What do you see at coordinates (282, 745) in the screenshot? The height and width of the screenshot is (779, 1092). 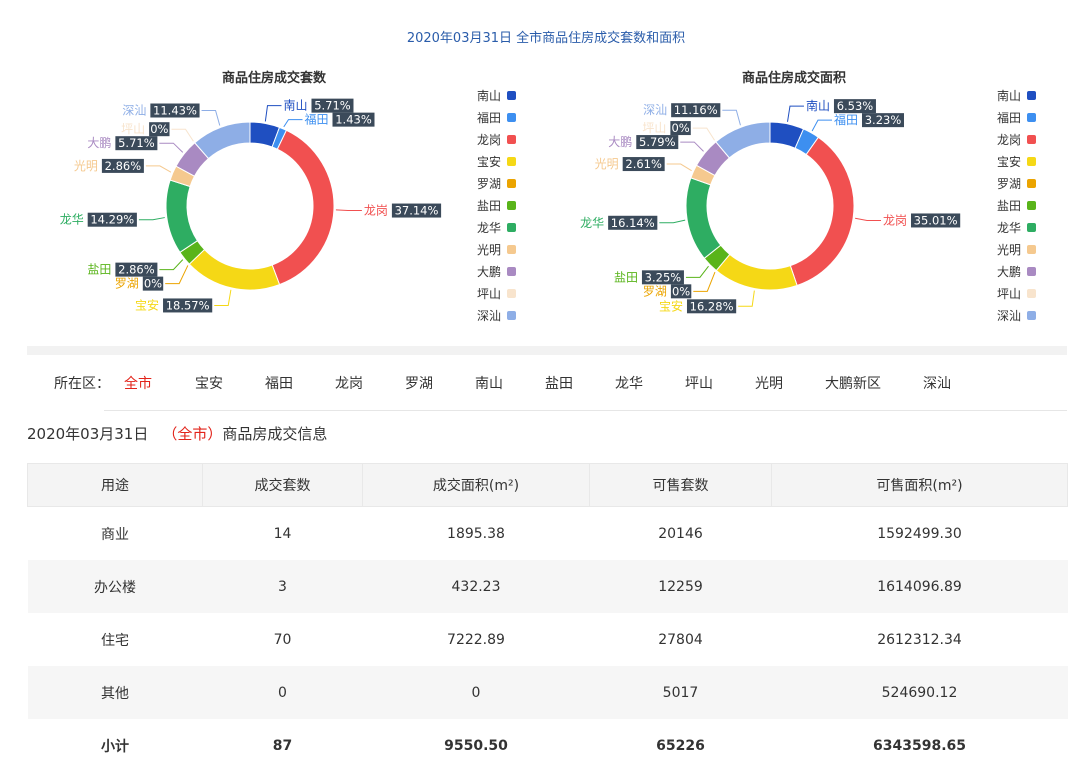 I see `total-deal-units: 87` at bounding box center [282, 745].